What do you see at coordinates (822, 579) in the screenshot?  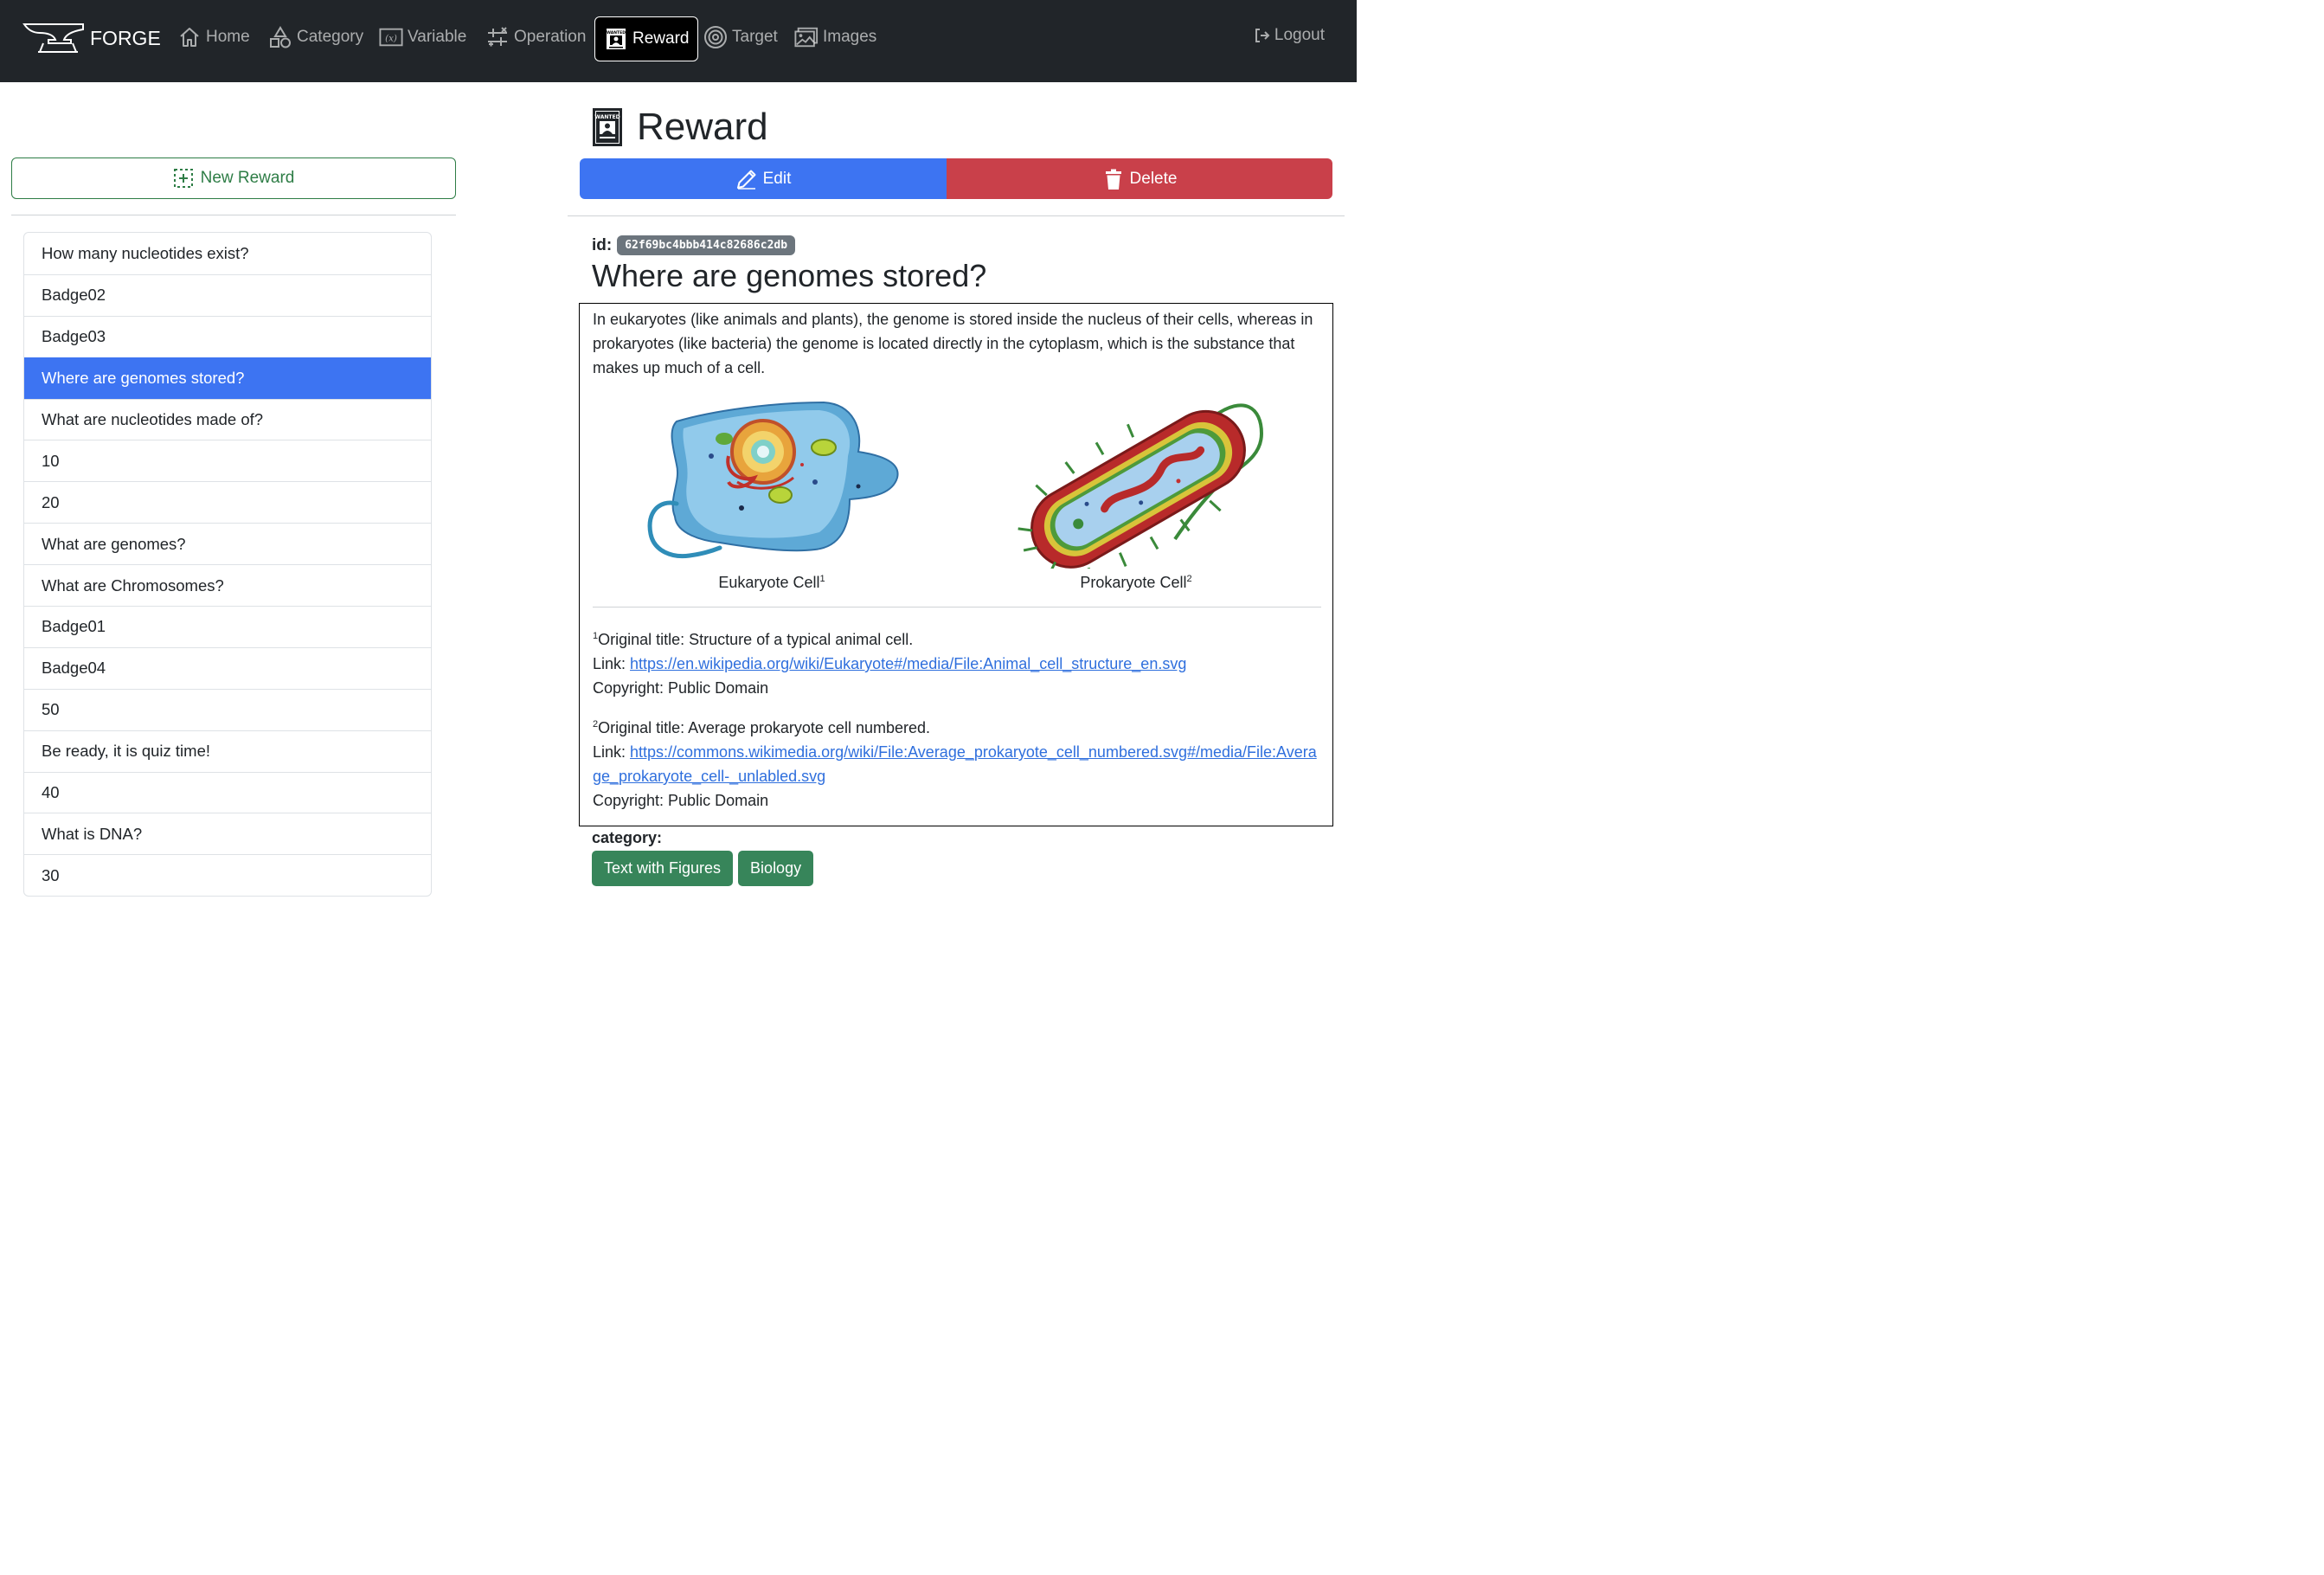 I see `eukaryote-caption-sup: 1` at bounding box center [822, 579].